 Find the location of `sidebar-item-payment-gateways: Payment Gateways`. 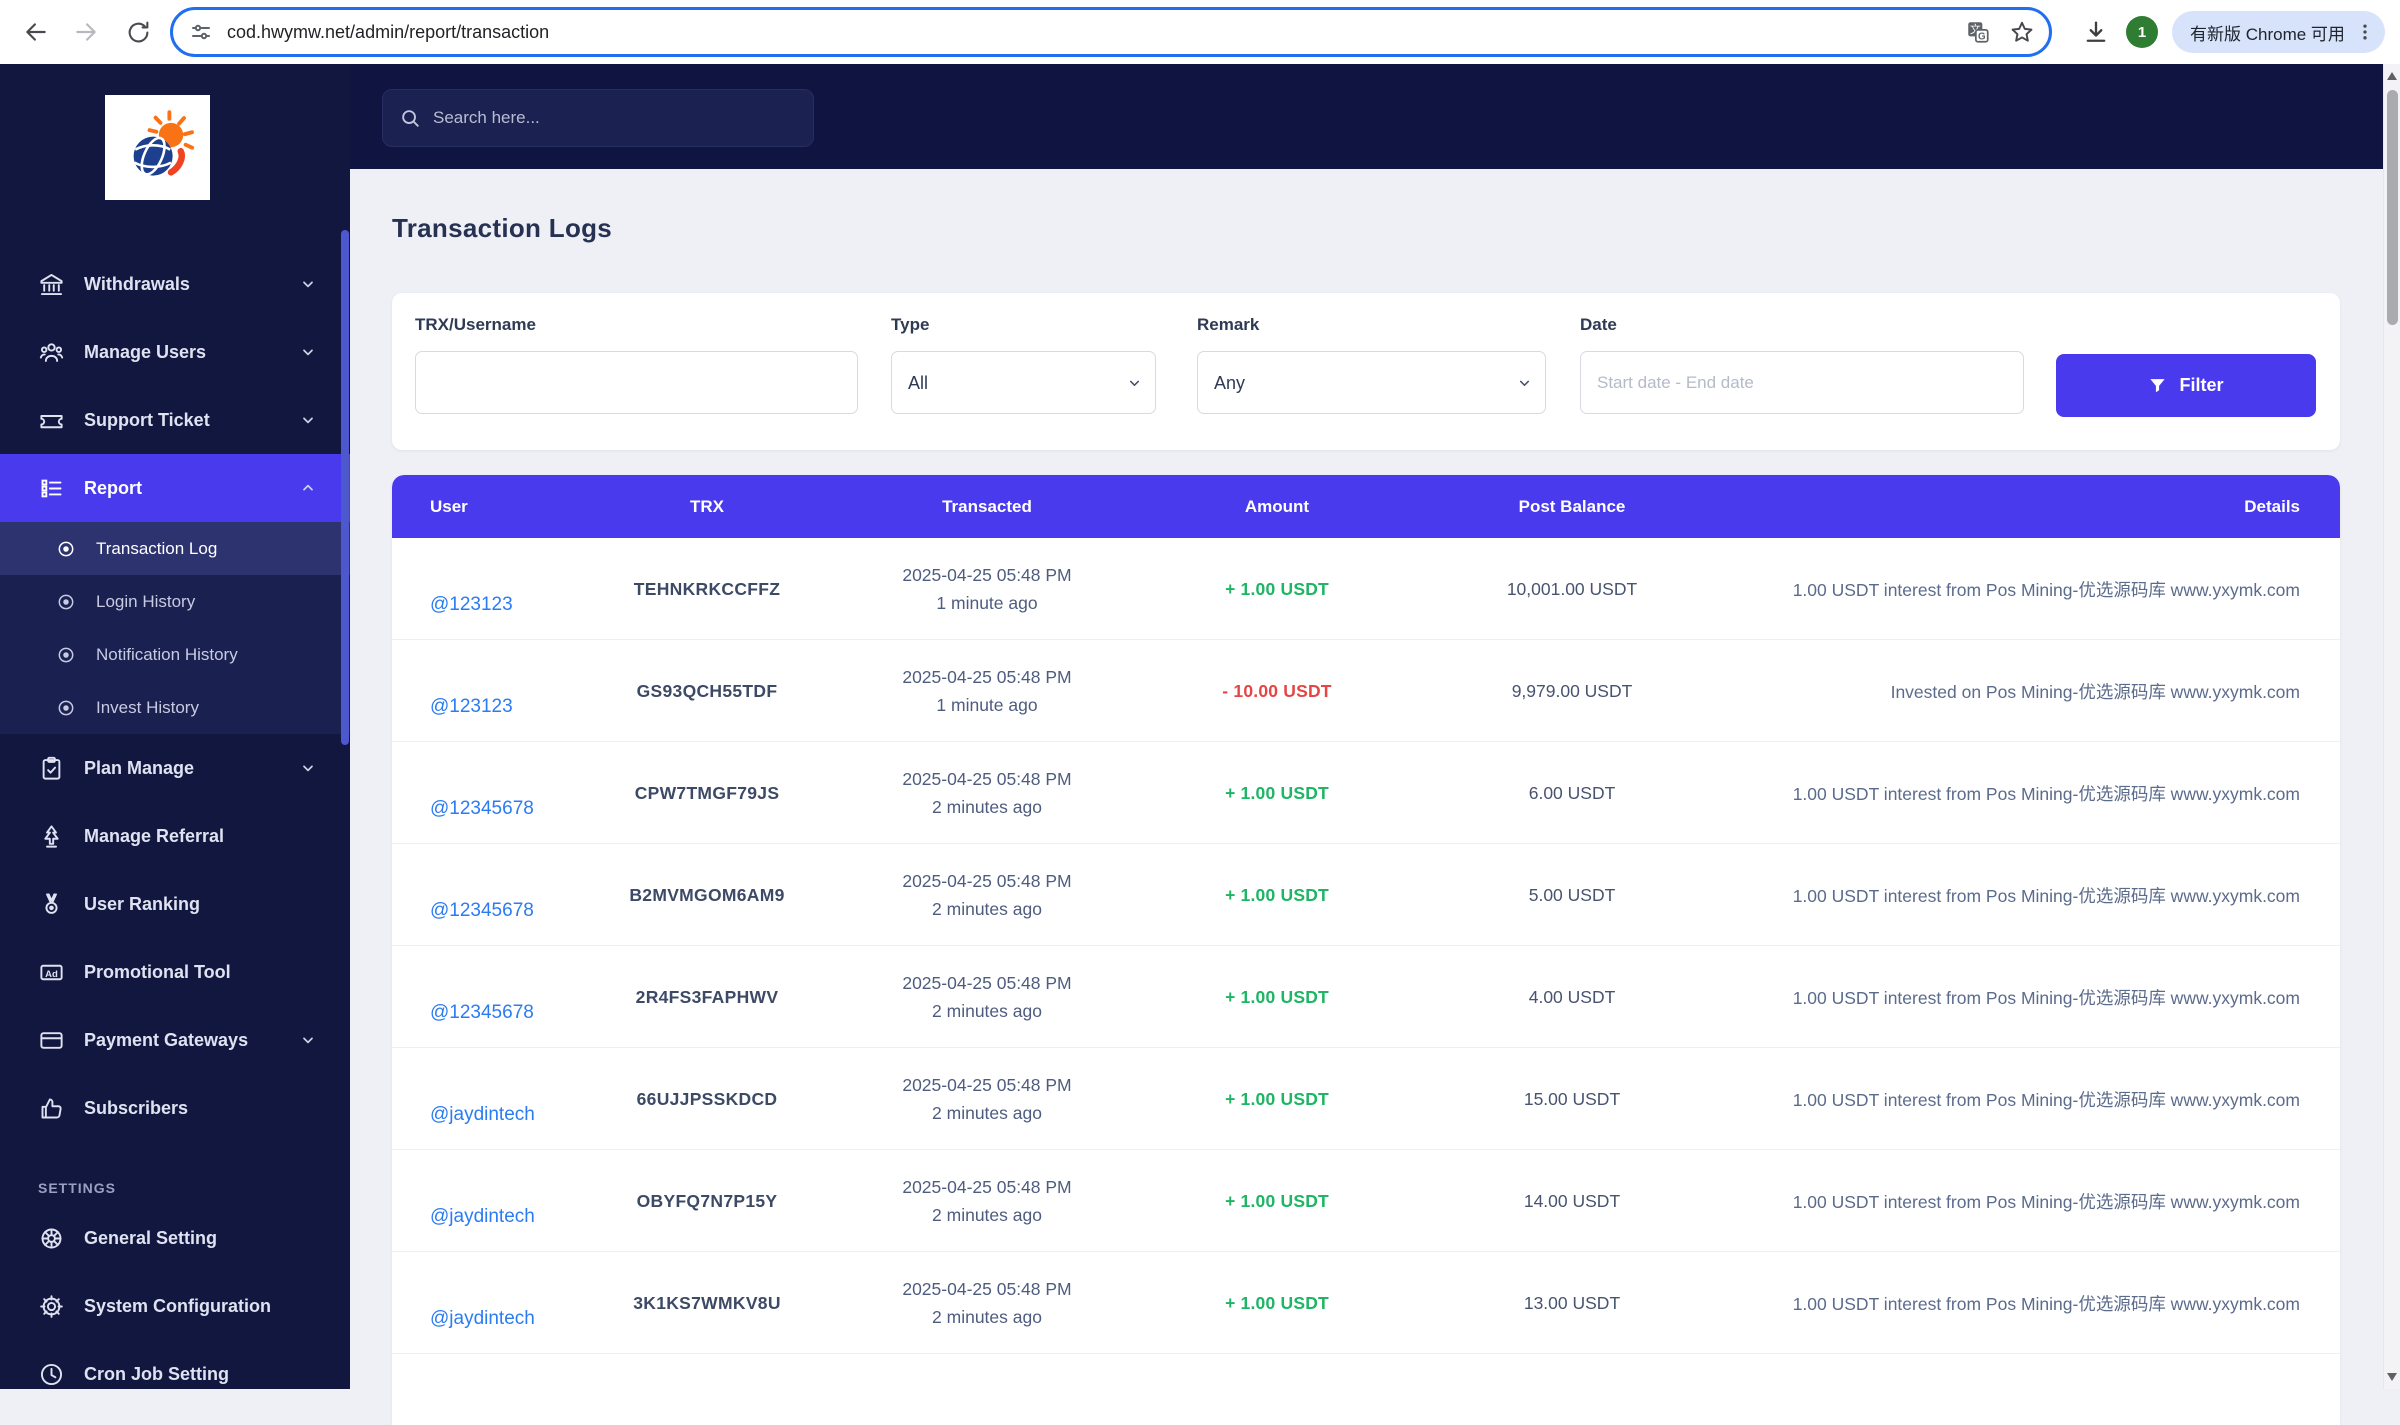

sidebar-item-payment-gateways: Payment Gateways is located at coordinates (175, 1040).